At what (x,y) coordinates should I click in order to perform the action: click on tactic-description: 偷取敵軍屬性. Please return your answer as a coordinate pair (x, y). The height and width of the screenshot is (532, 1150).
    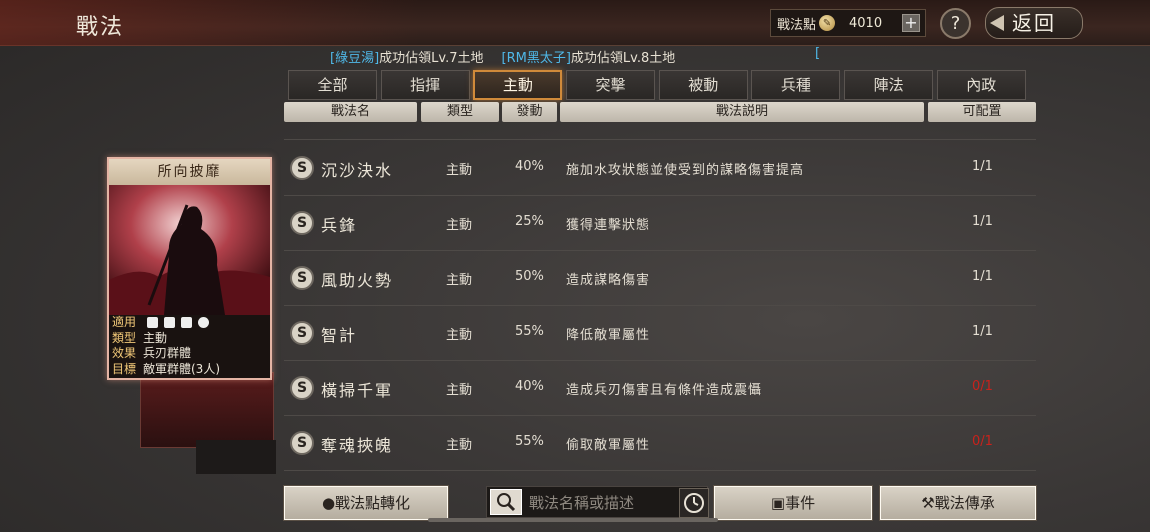
    Looking at the image, I should click on (608, 445).